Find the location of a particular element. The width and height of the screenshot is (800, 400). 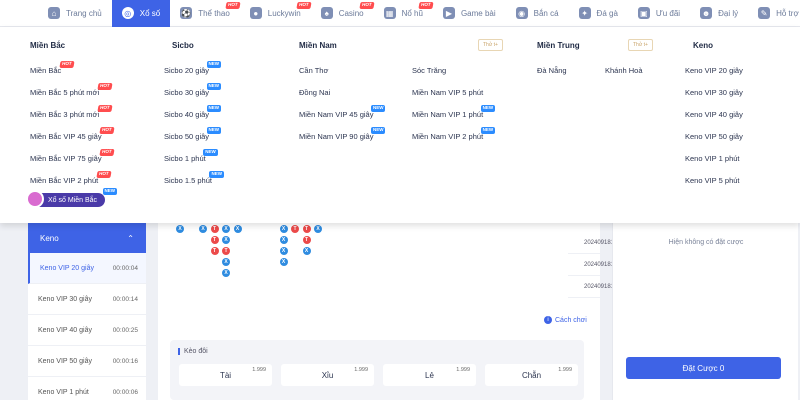

bet-option: Chẵn 1.999 is located at coordinates (531, 375).